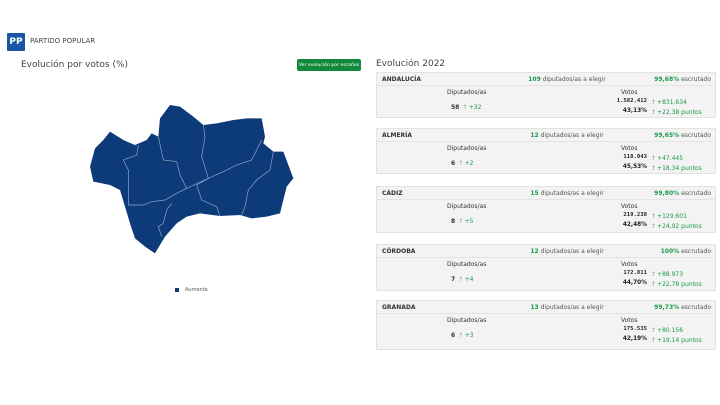  What do you see at coordinates (634, 167) in the screenshot?
I see `percent-value: 45,53%` at bounding box center [634, 167].